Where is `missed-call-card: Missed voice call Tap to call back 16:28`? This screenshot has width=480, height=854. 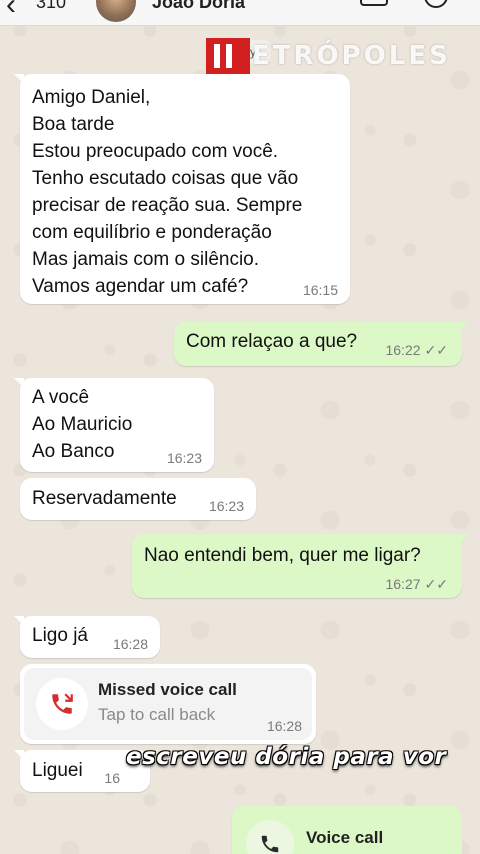
missed-call-card: Missed voice call Tap to call back 16:28 is located at coordinates (168, 704).